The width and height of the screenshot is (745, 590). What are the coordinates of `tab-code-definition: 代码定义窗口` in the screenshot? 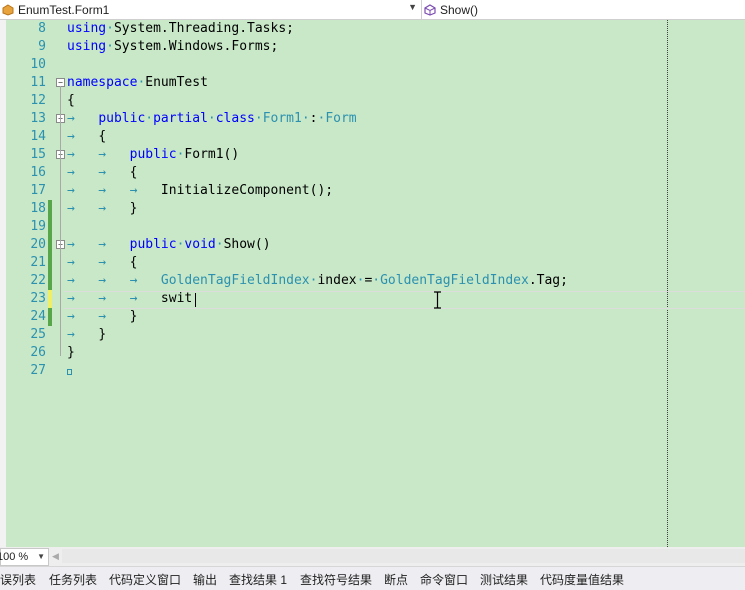 It's located at (145, 579).